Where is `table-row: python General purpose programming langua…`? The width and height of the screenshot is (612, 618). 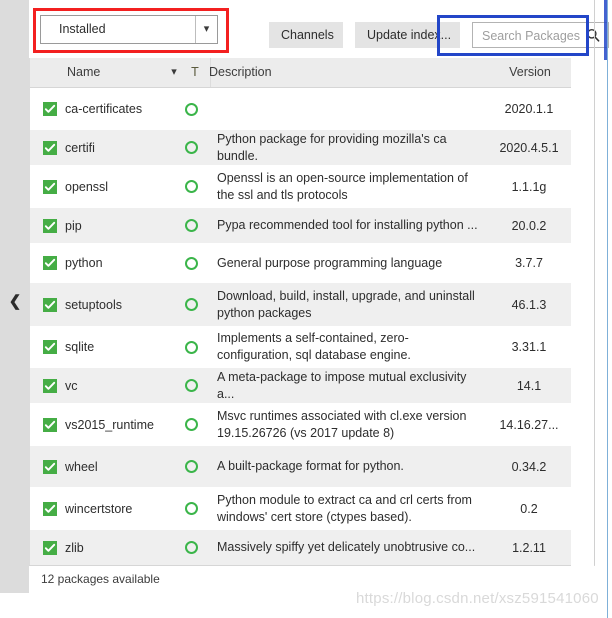 table-row: python General purpose programming langua… is located at coordinates (312, 263).